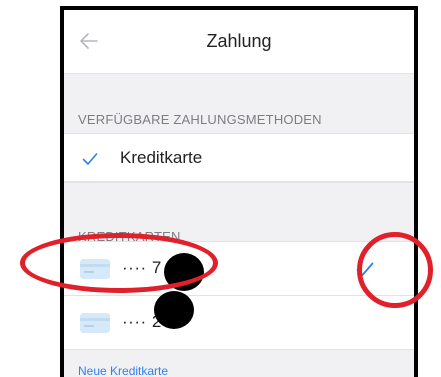 Image resolution: width=441 pixels, height=377 pixels. I want to click on section-header-methods: VERFÜGBARE ZAHLUNGSMETHODEN, so click(239, 104).